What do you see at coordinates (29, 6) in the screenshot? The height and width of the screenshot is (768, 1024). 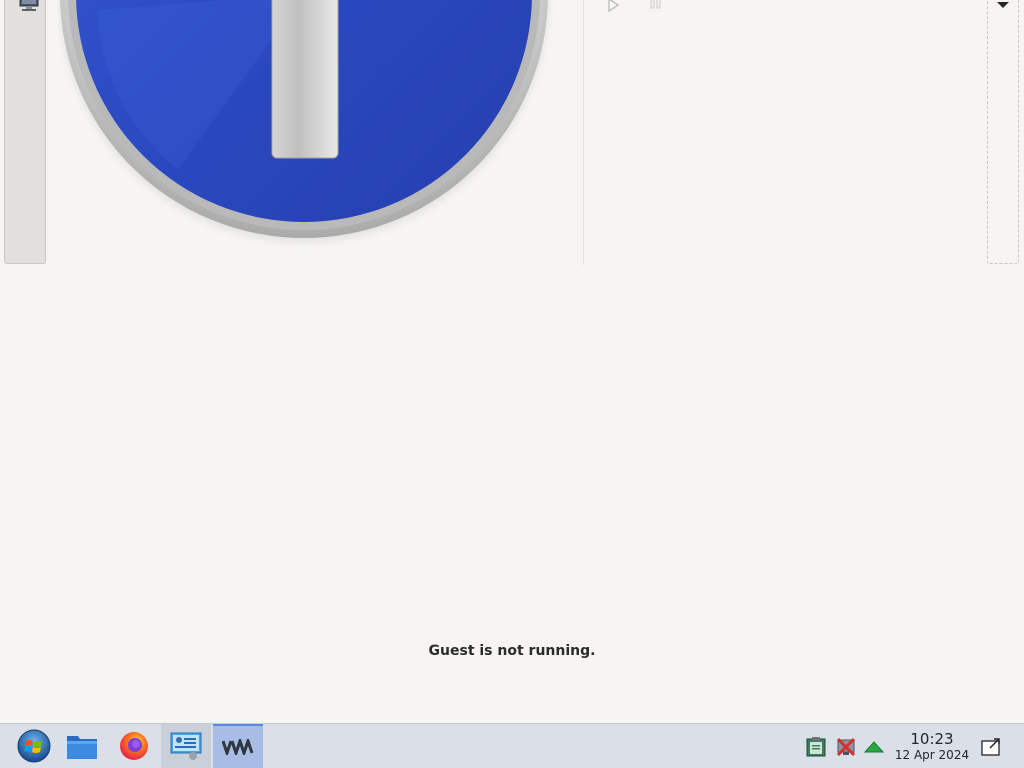 I see `monitor-icon` at bounding box center [29, 6].